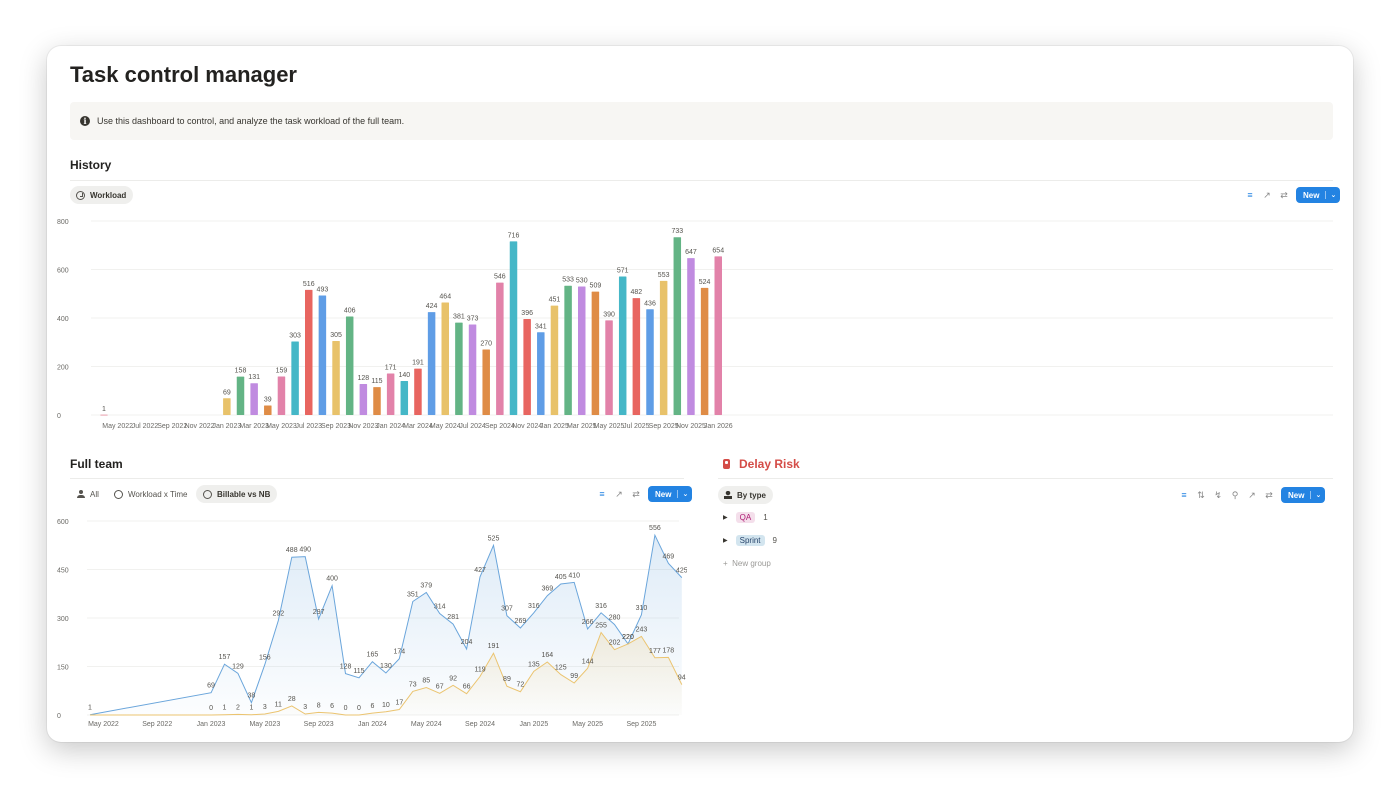 Image resolution: width=1400 pixels, height=789 pixels. I want to click on point-value-label: 316, so click(534, 606).